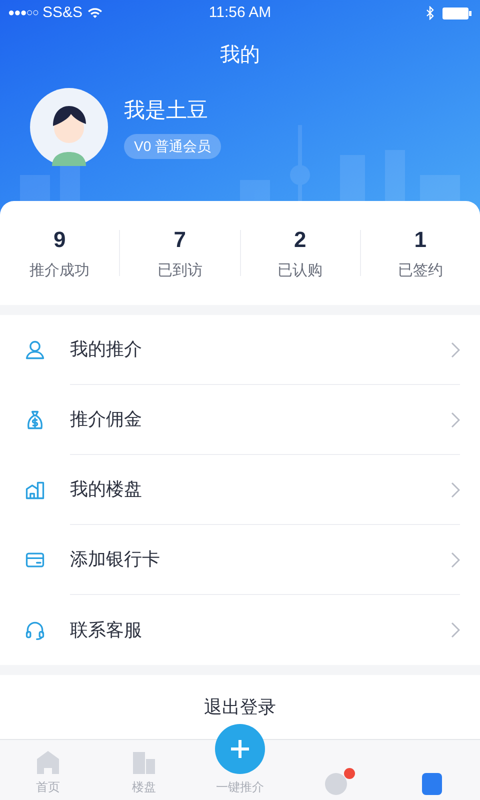 This screenshot has height=800, width=480. Describe the element at coordinates (106, 419) in the screenshot. I see `menu-label: 推介佣金` at that location.